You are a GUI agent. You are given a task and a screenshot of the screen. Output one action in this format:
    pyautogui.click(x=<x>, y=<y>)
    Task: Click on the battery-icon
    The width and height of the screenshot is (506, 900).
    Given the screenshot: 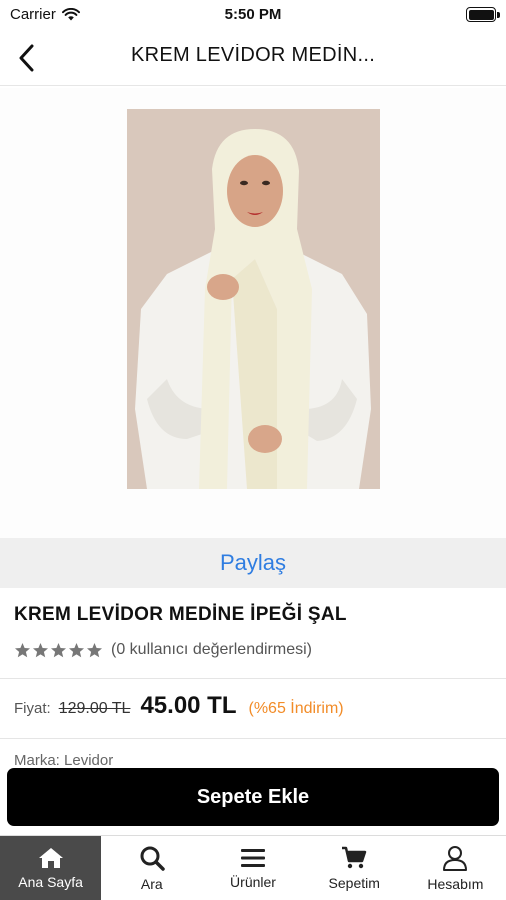 What is the action you would take?
    pyautogui.click(x=481, y=14)
    